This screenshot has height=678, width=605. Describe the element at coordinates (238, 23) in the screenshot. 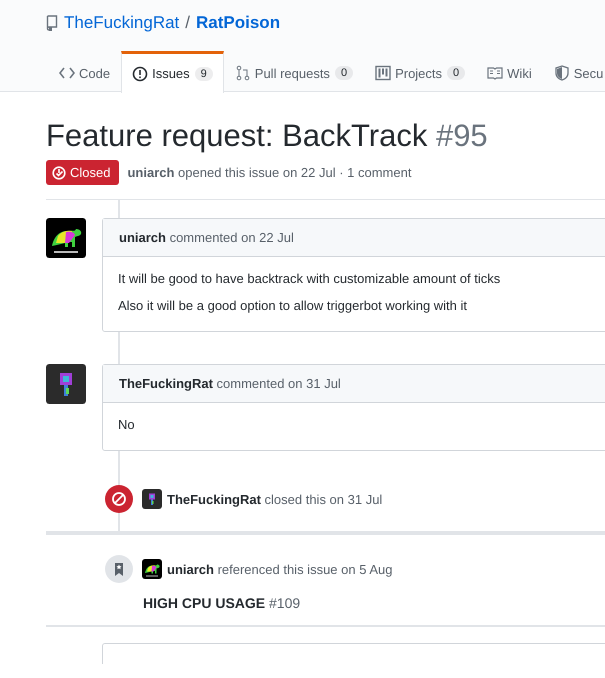

I see `repo-name-link: RatPoison` at that location.